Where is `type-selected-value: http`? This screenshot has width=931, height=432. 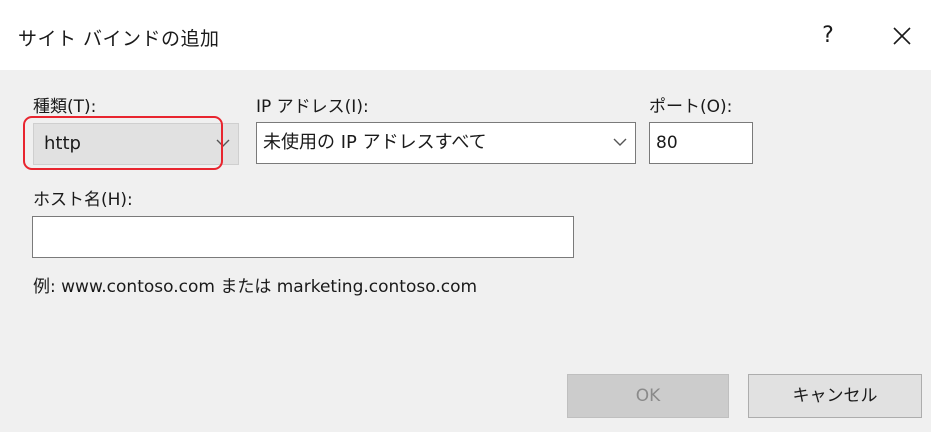 type-selected-value: http is located at coordinates (62, 143).